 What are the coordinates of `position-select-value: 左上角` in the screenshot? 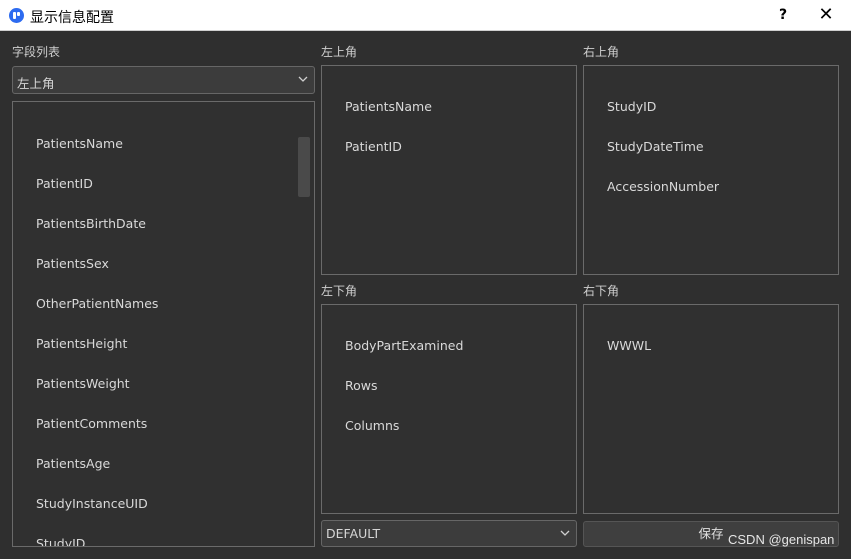 It's located at (36, 83).